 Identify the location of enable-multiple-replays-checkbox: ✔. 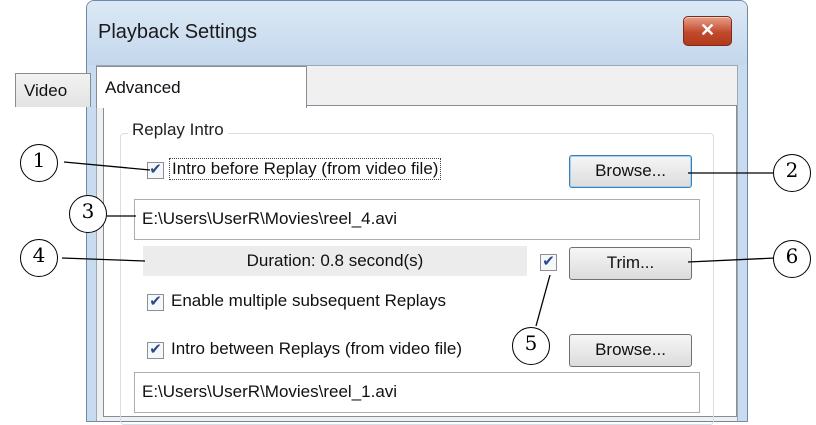
(155, 302).